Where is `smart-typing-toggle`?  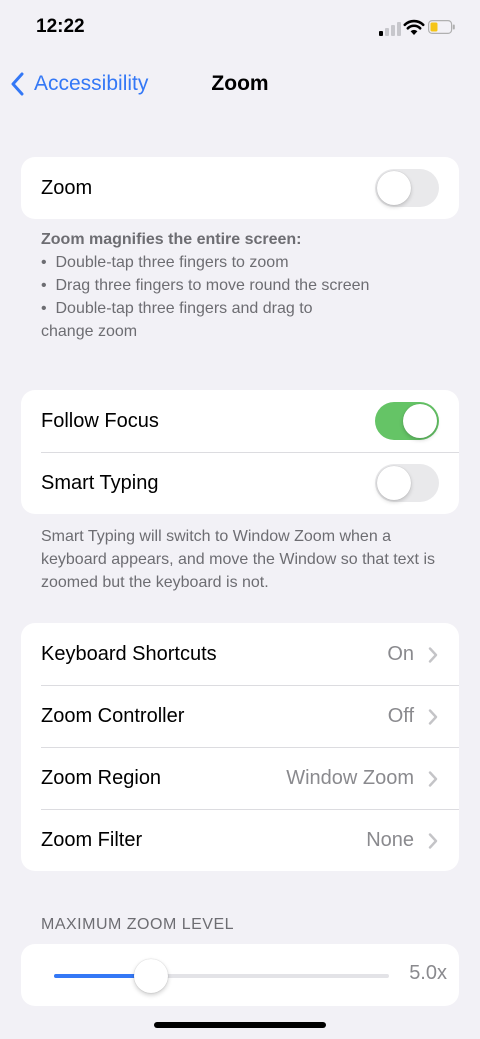
smart-typing-toggle is located at coordinates (407, 483).